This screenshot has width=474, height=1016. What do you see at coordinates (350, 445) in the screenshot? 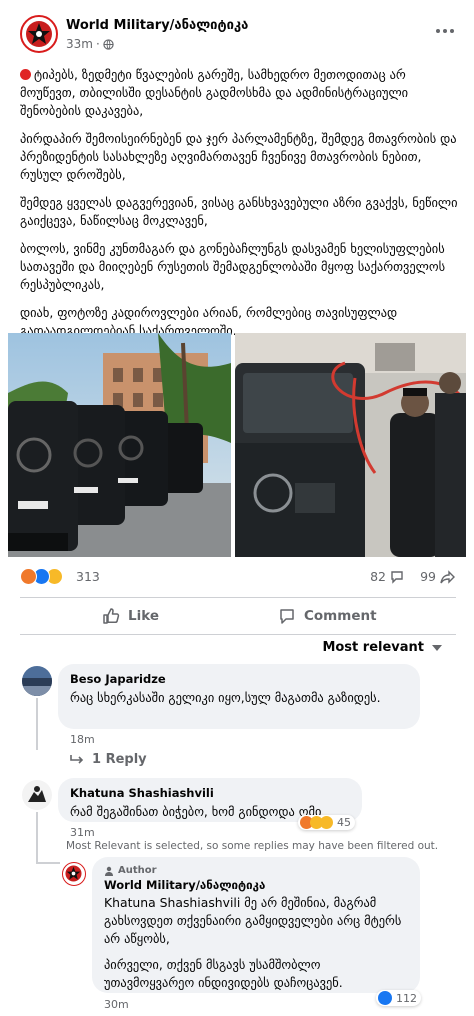
I see `photo-car-closeup` at bounding box center [350, 445].